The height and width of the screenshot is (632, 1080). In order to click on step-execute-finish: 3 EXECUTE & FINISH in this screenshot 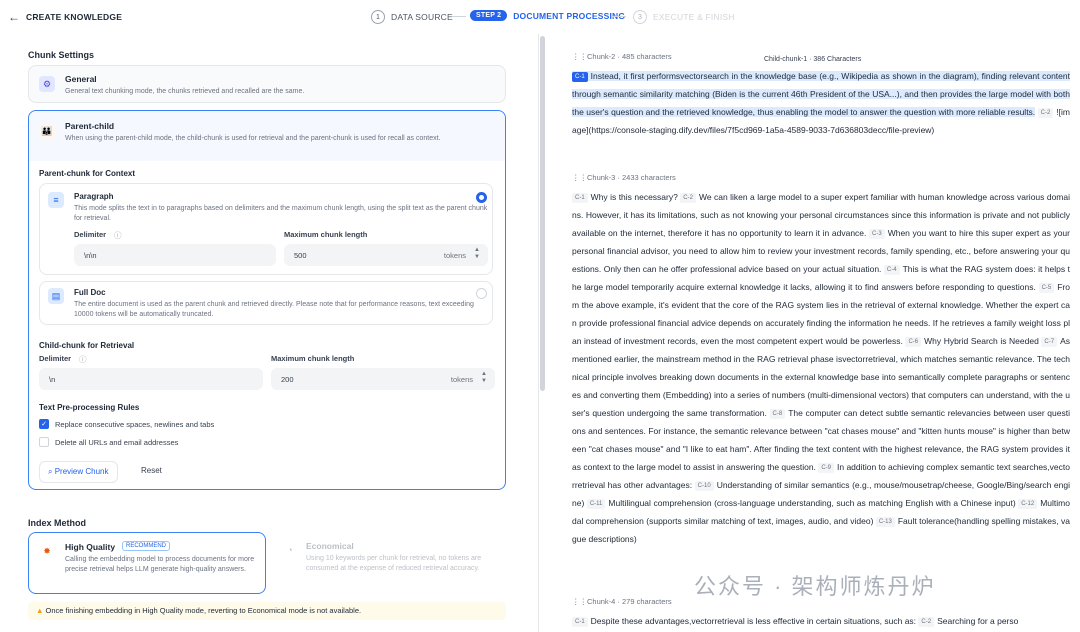, I will do `click(684, 17)`.